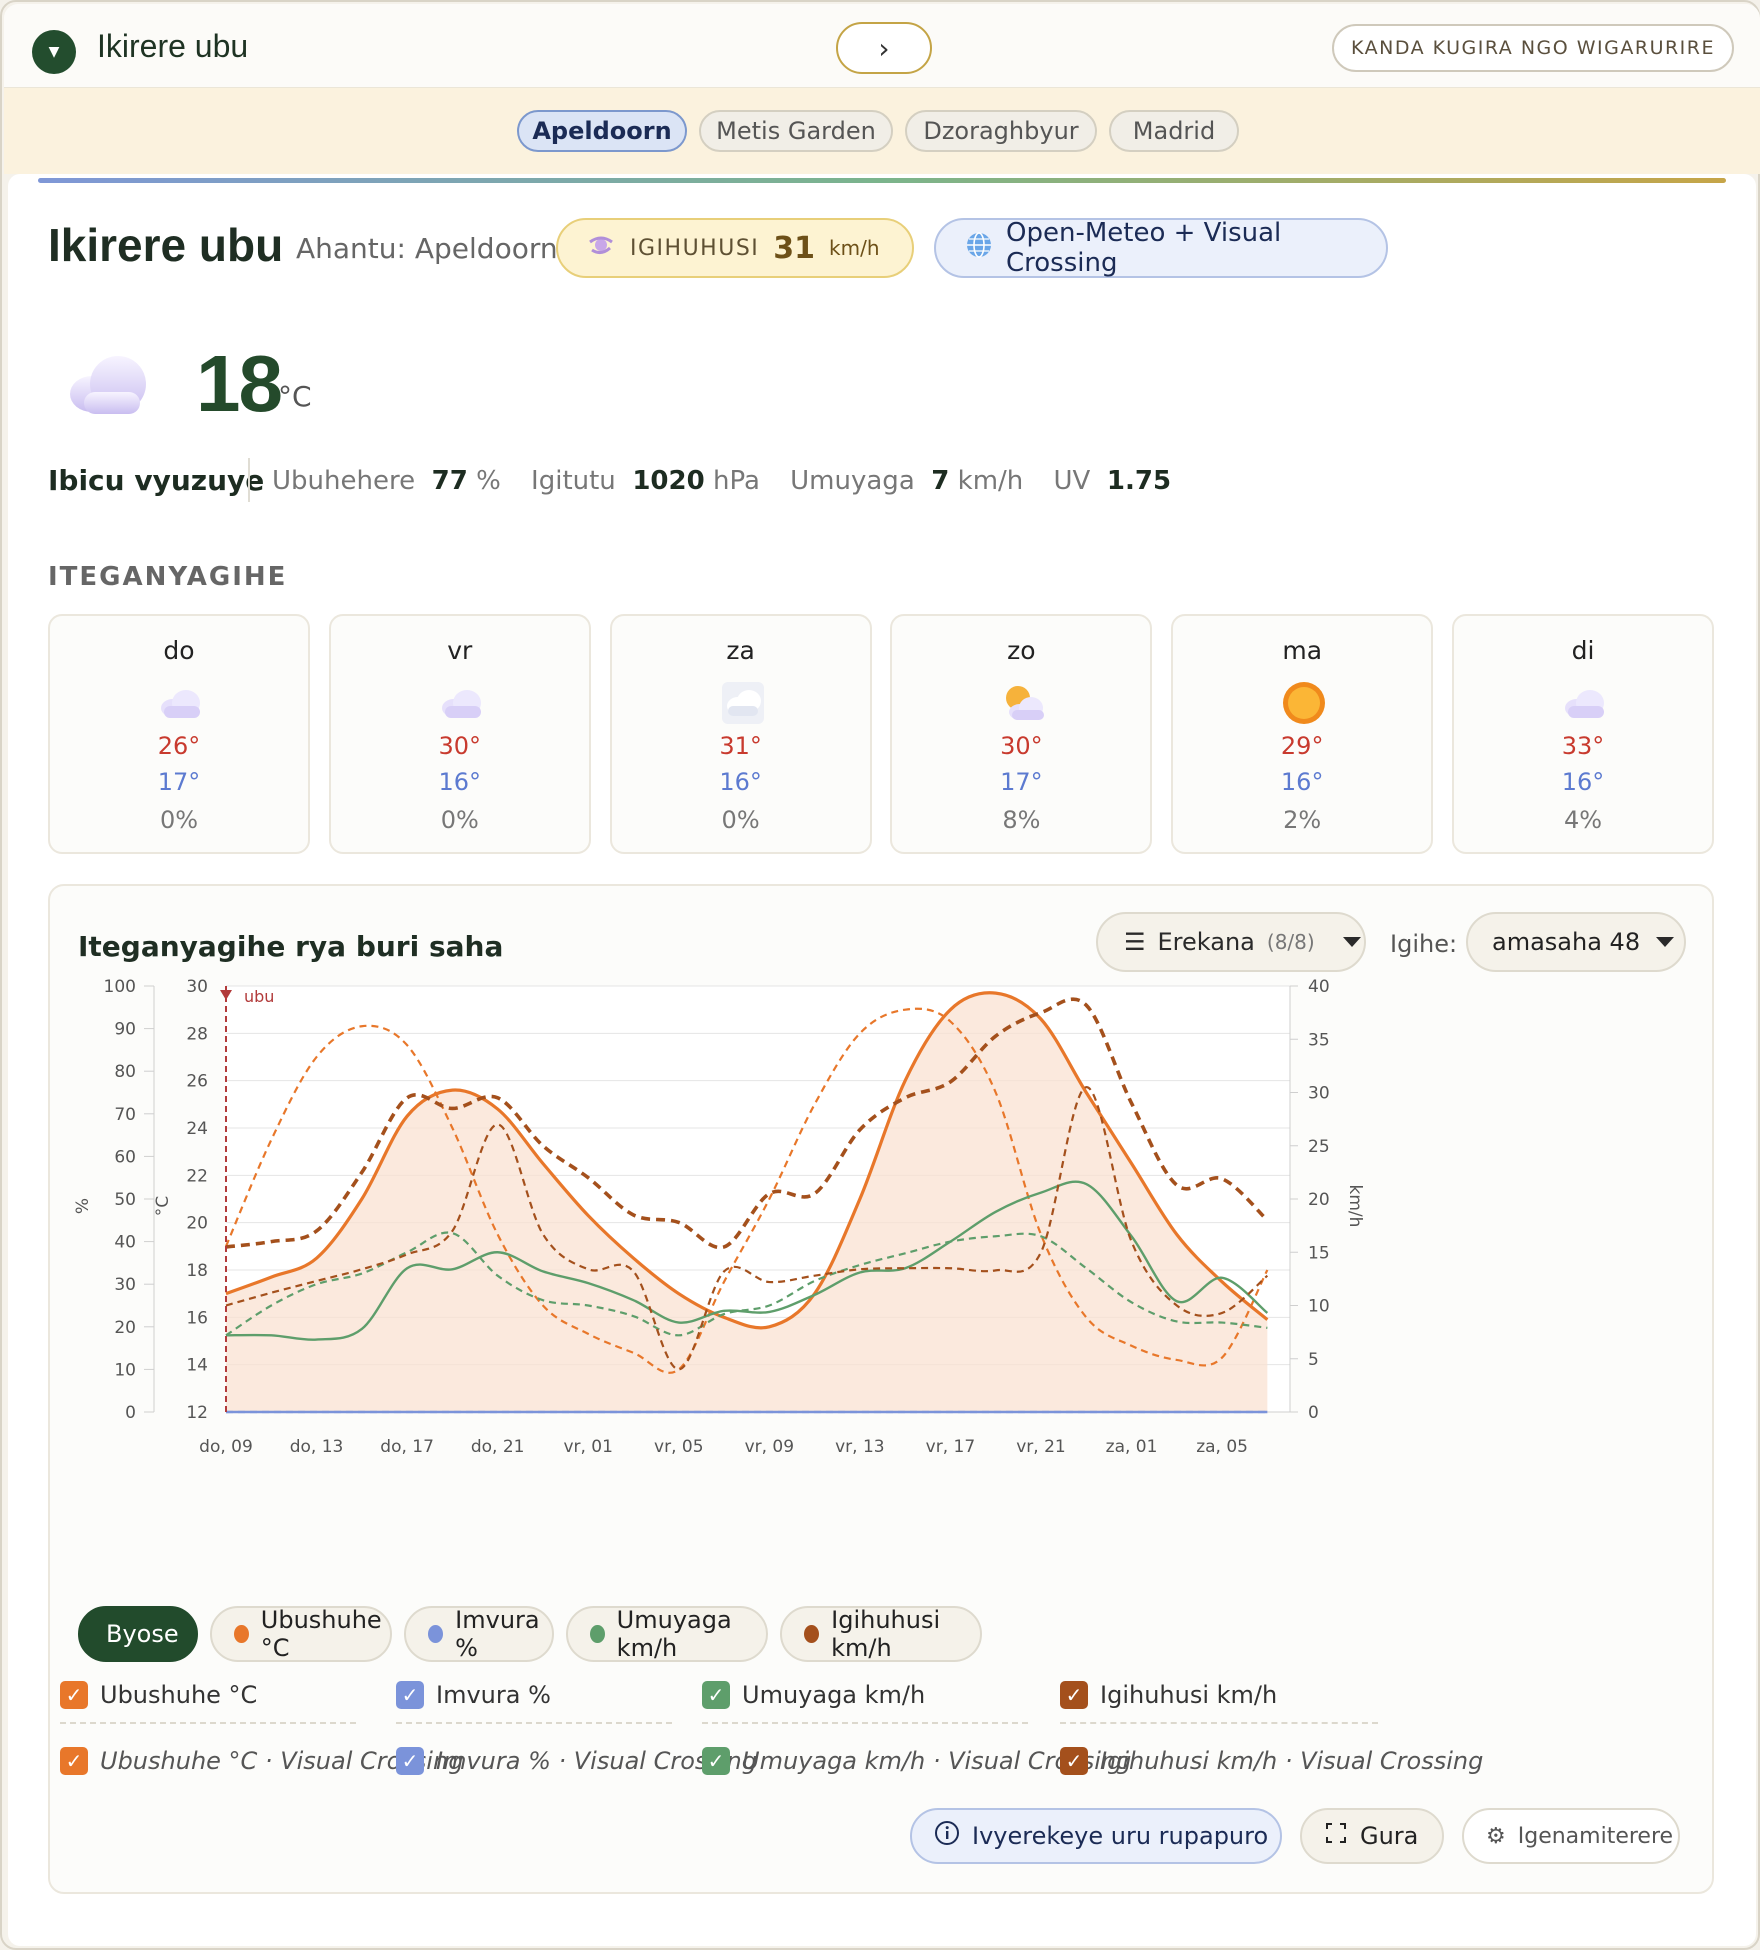 This screenshot has height=1950, width=1760. I want to click on accent-bar, so click(882, 180).